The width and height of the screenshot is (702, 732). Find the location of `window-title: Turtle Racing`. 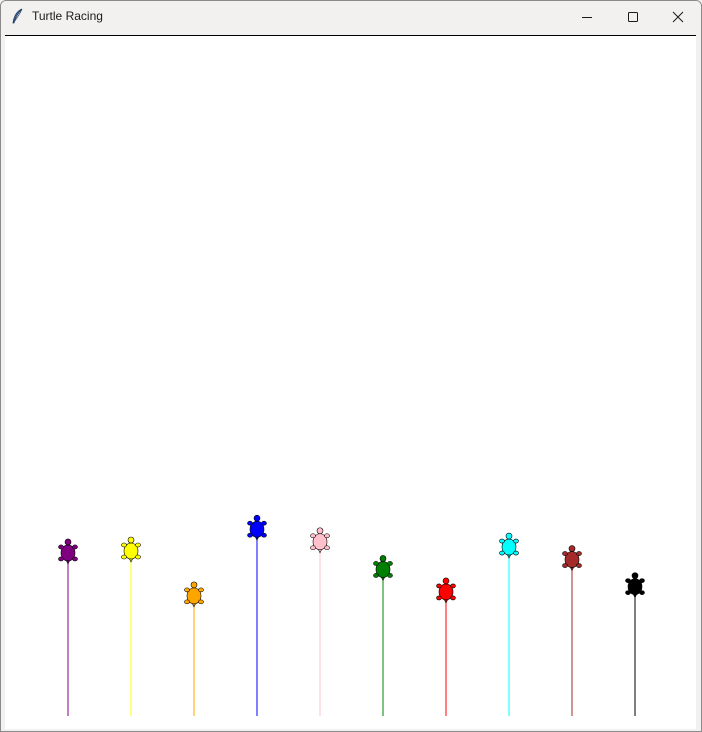

window-title: Turtle Racing is located at coordinates (67, 16).